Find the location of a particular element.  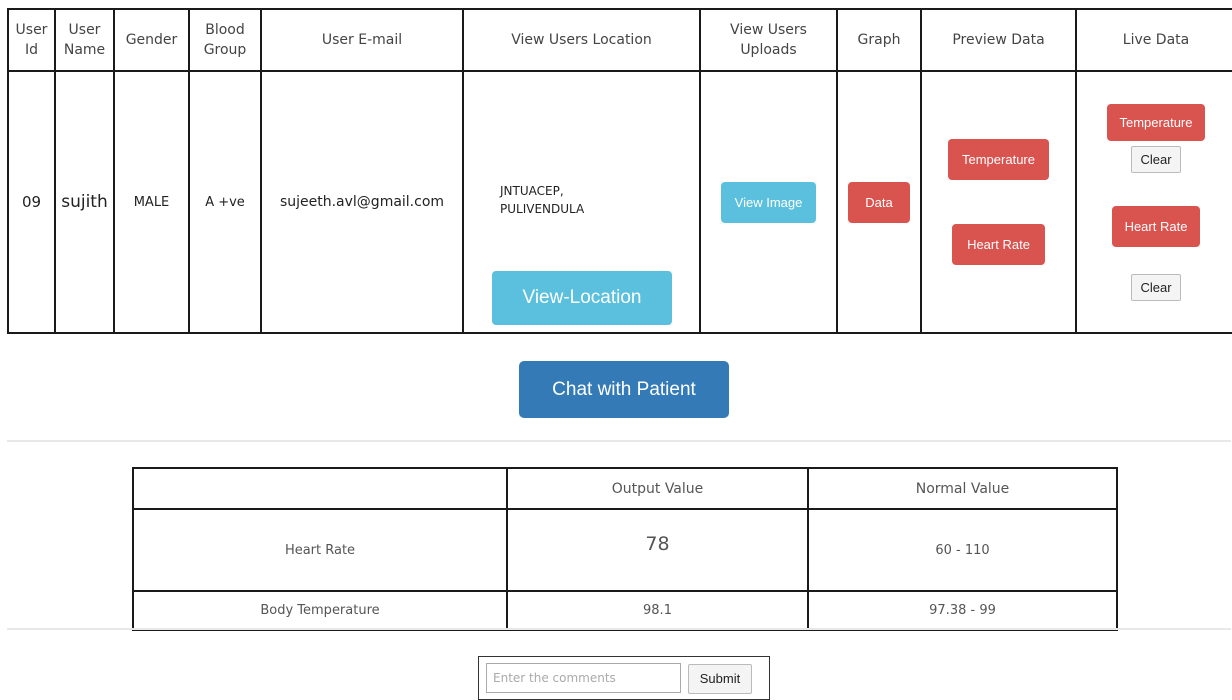

header-user-id: User Id is located at coordinates (31, 40).